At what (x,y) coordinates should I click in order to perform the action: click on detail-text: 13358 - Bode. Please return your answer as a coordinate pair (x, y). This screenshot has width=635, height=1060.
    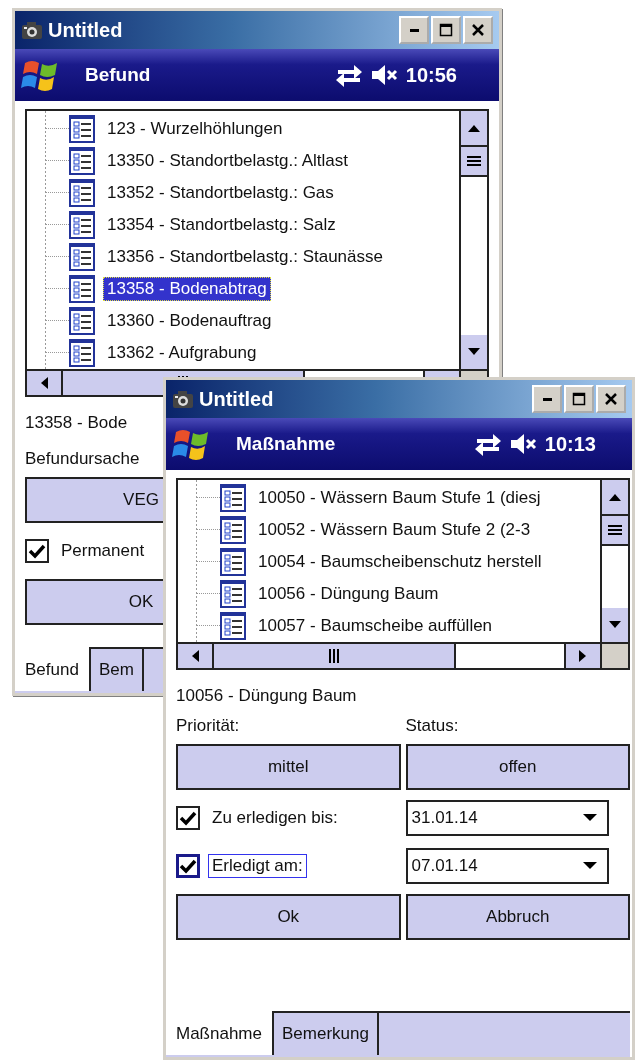
    Looking at the image, I should click on (77, 423).